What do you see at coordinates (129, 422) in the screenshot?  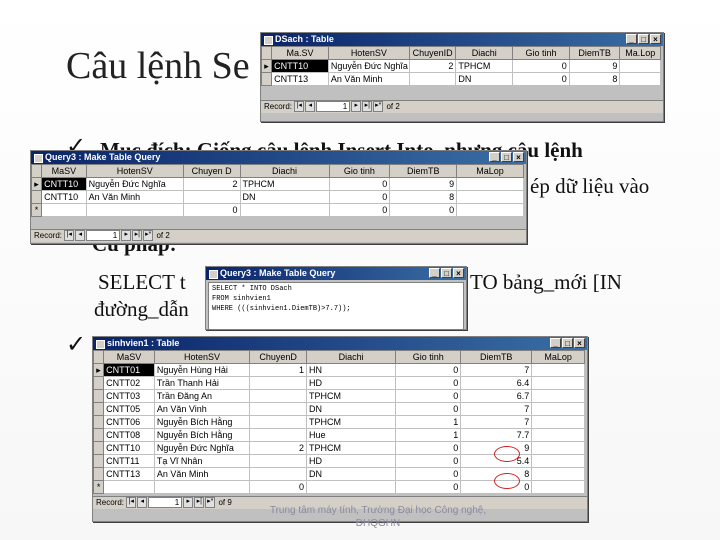 I see `table-cell: CNTT06` at bounding box center [129, 422].